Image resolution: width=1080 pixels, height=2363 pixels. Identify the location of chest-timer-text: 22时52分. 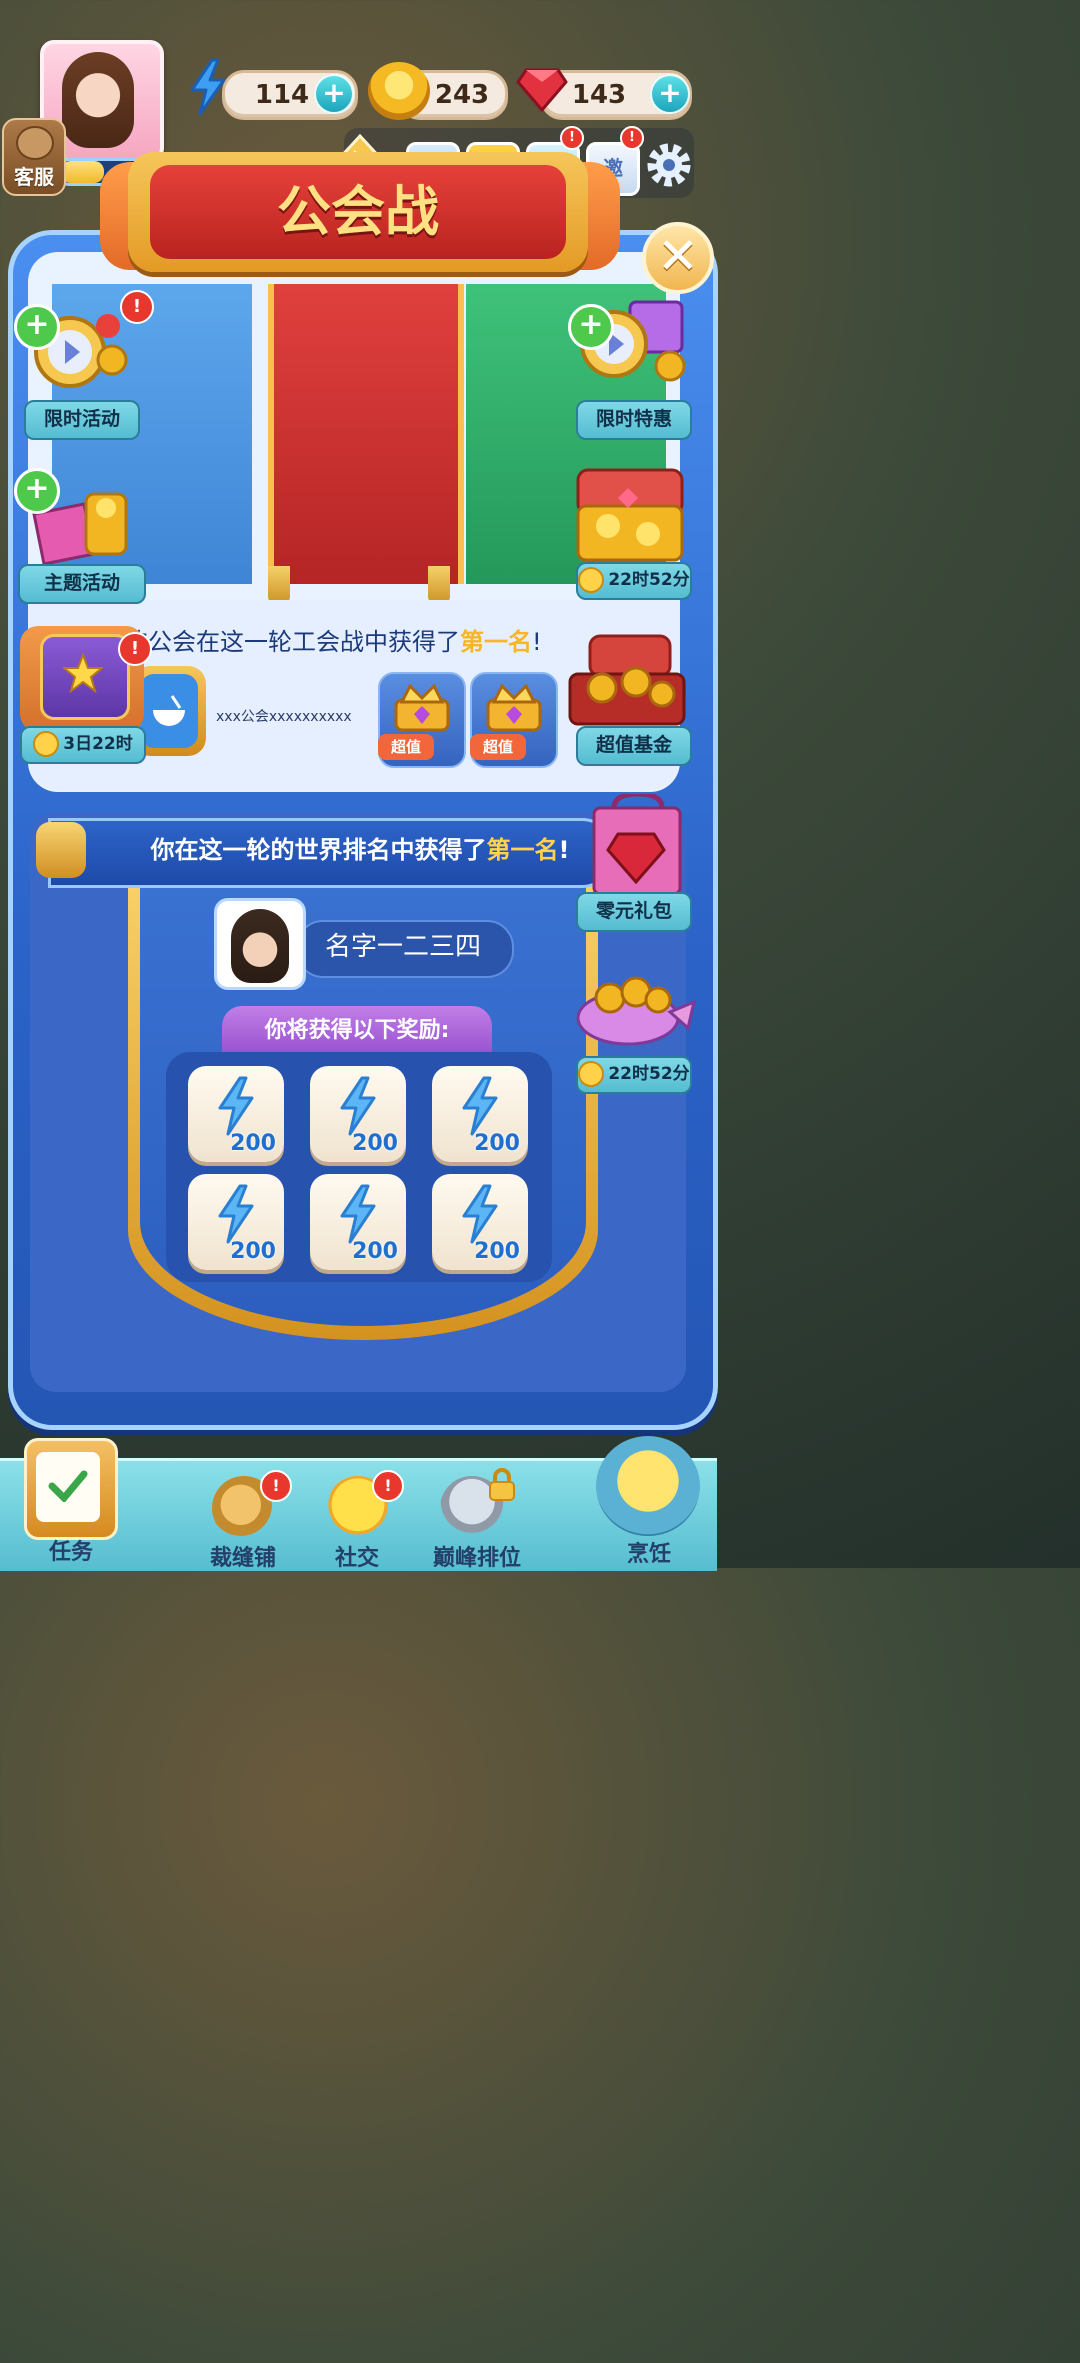
(649, 580).